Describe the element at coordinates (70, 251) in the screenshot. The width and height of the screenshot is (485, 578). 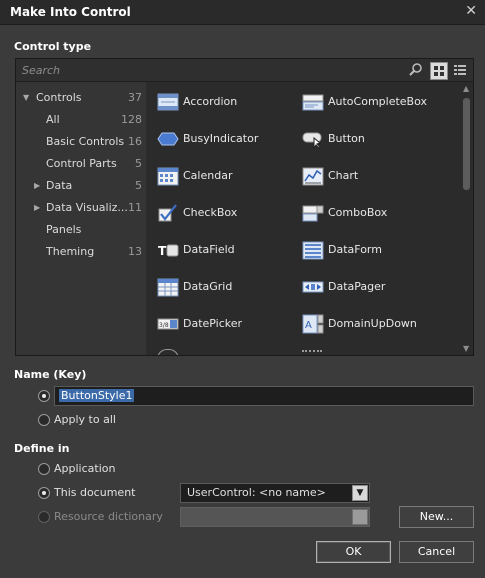
I see `tree-item-label: Theming` at that location.